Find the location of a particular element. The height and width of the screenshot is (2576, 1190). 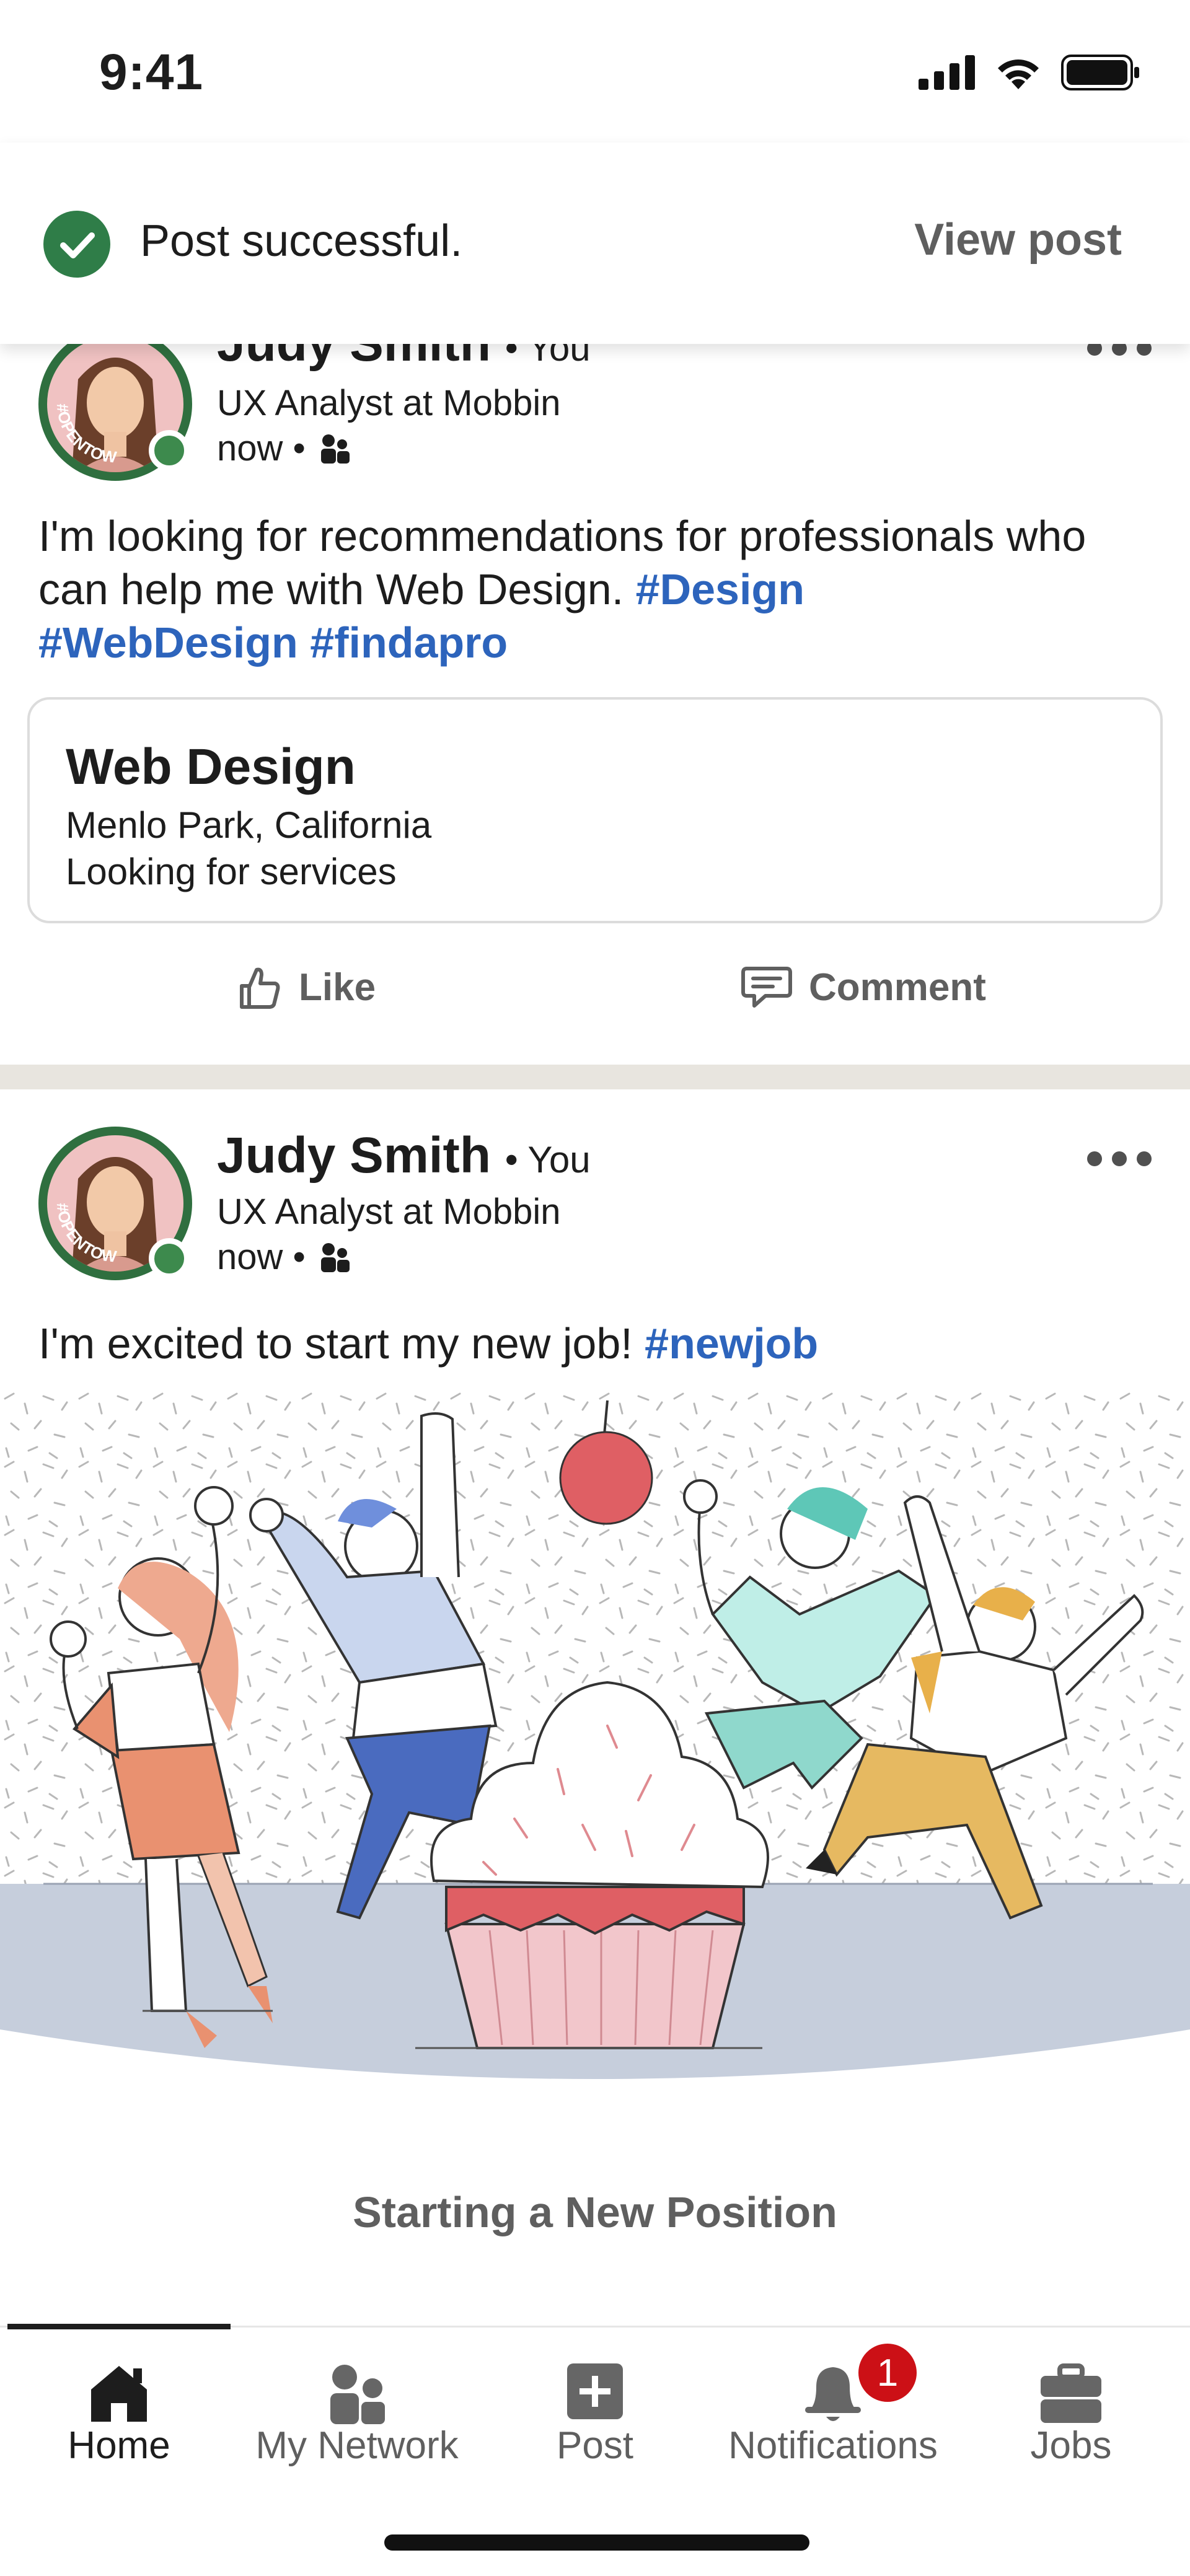

home-indicator is located at coordinates (596, 2542).